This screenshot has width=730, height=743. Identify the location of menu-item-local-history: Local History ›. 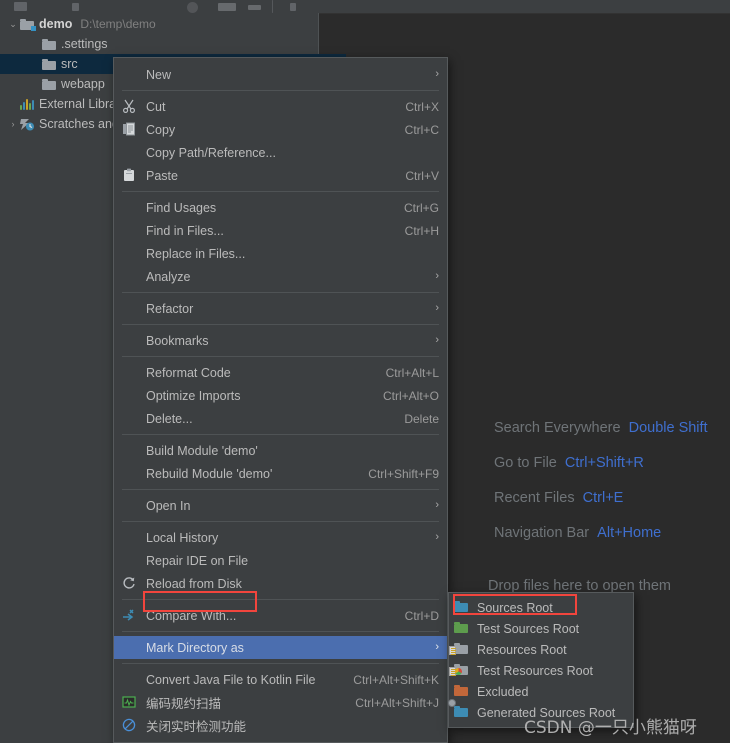
(280, 537).